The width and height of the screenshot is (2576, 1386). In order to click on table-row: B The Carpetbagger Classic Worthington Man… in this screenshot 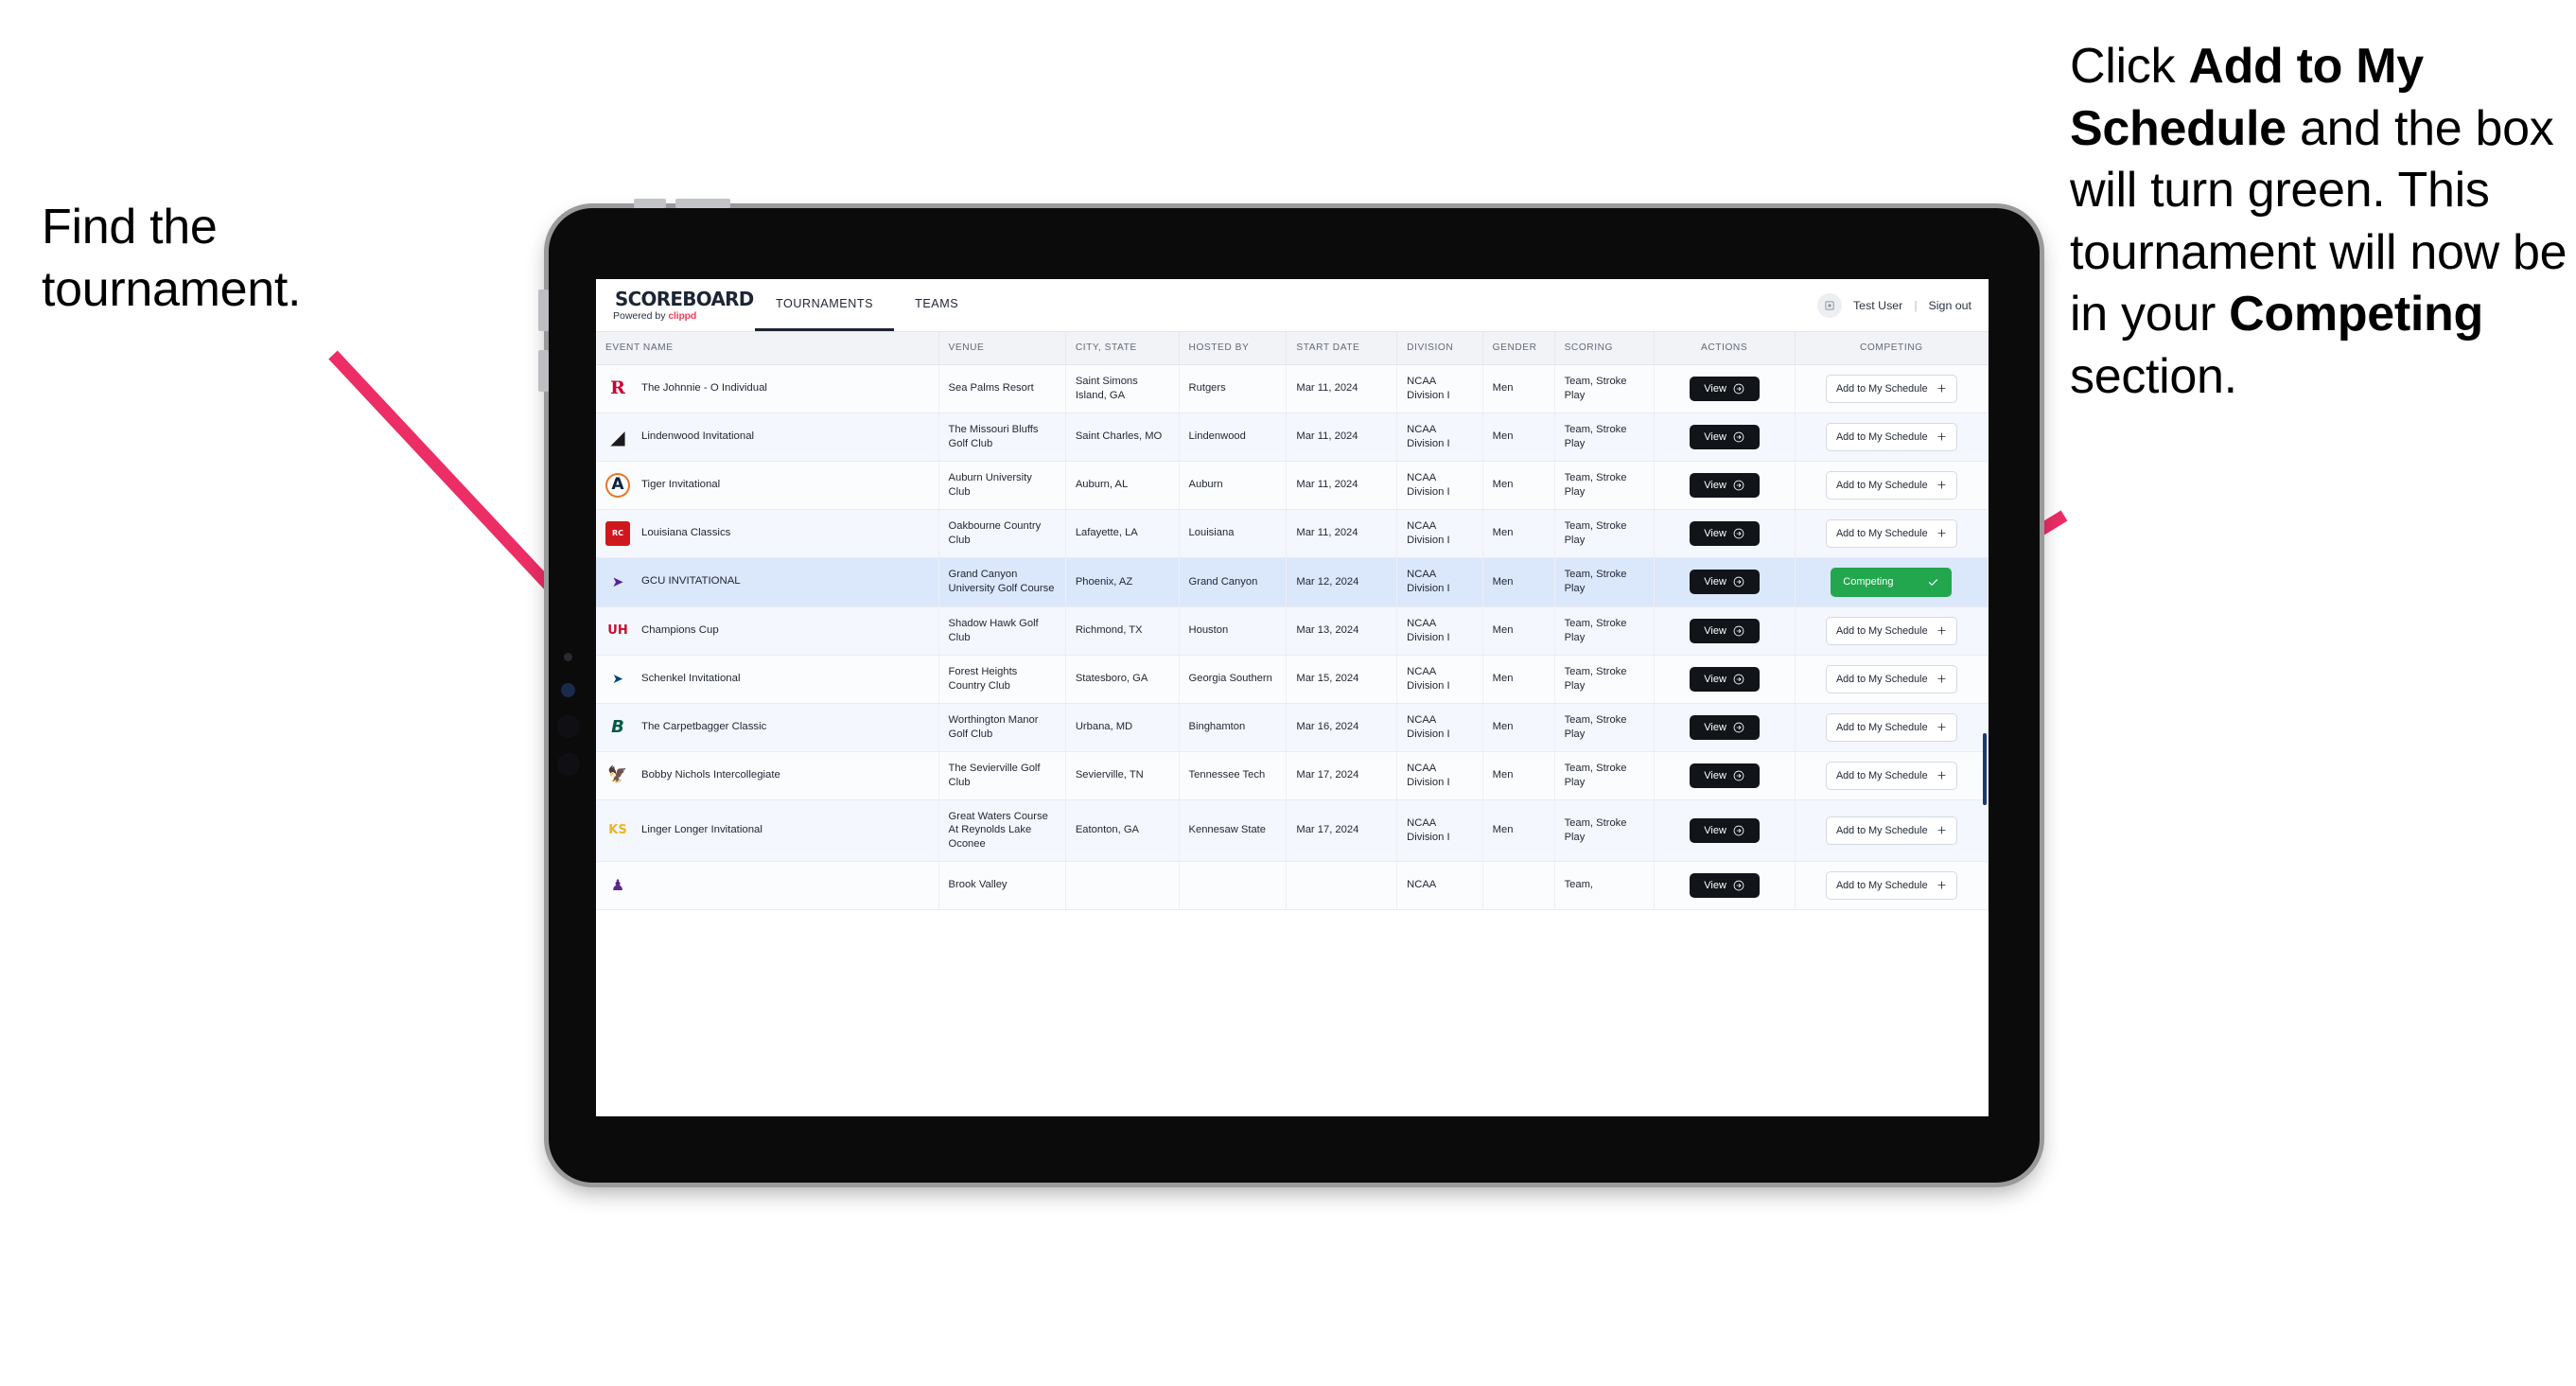, I will do `click(1293, 727)`.